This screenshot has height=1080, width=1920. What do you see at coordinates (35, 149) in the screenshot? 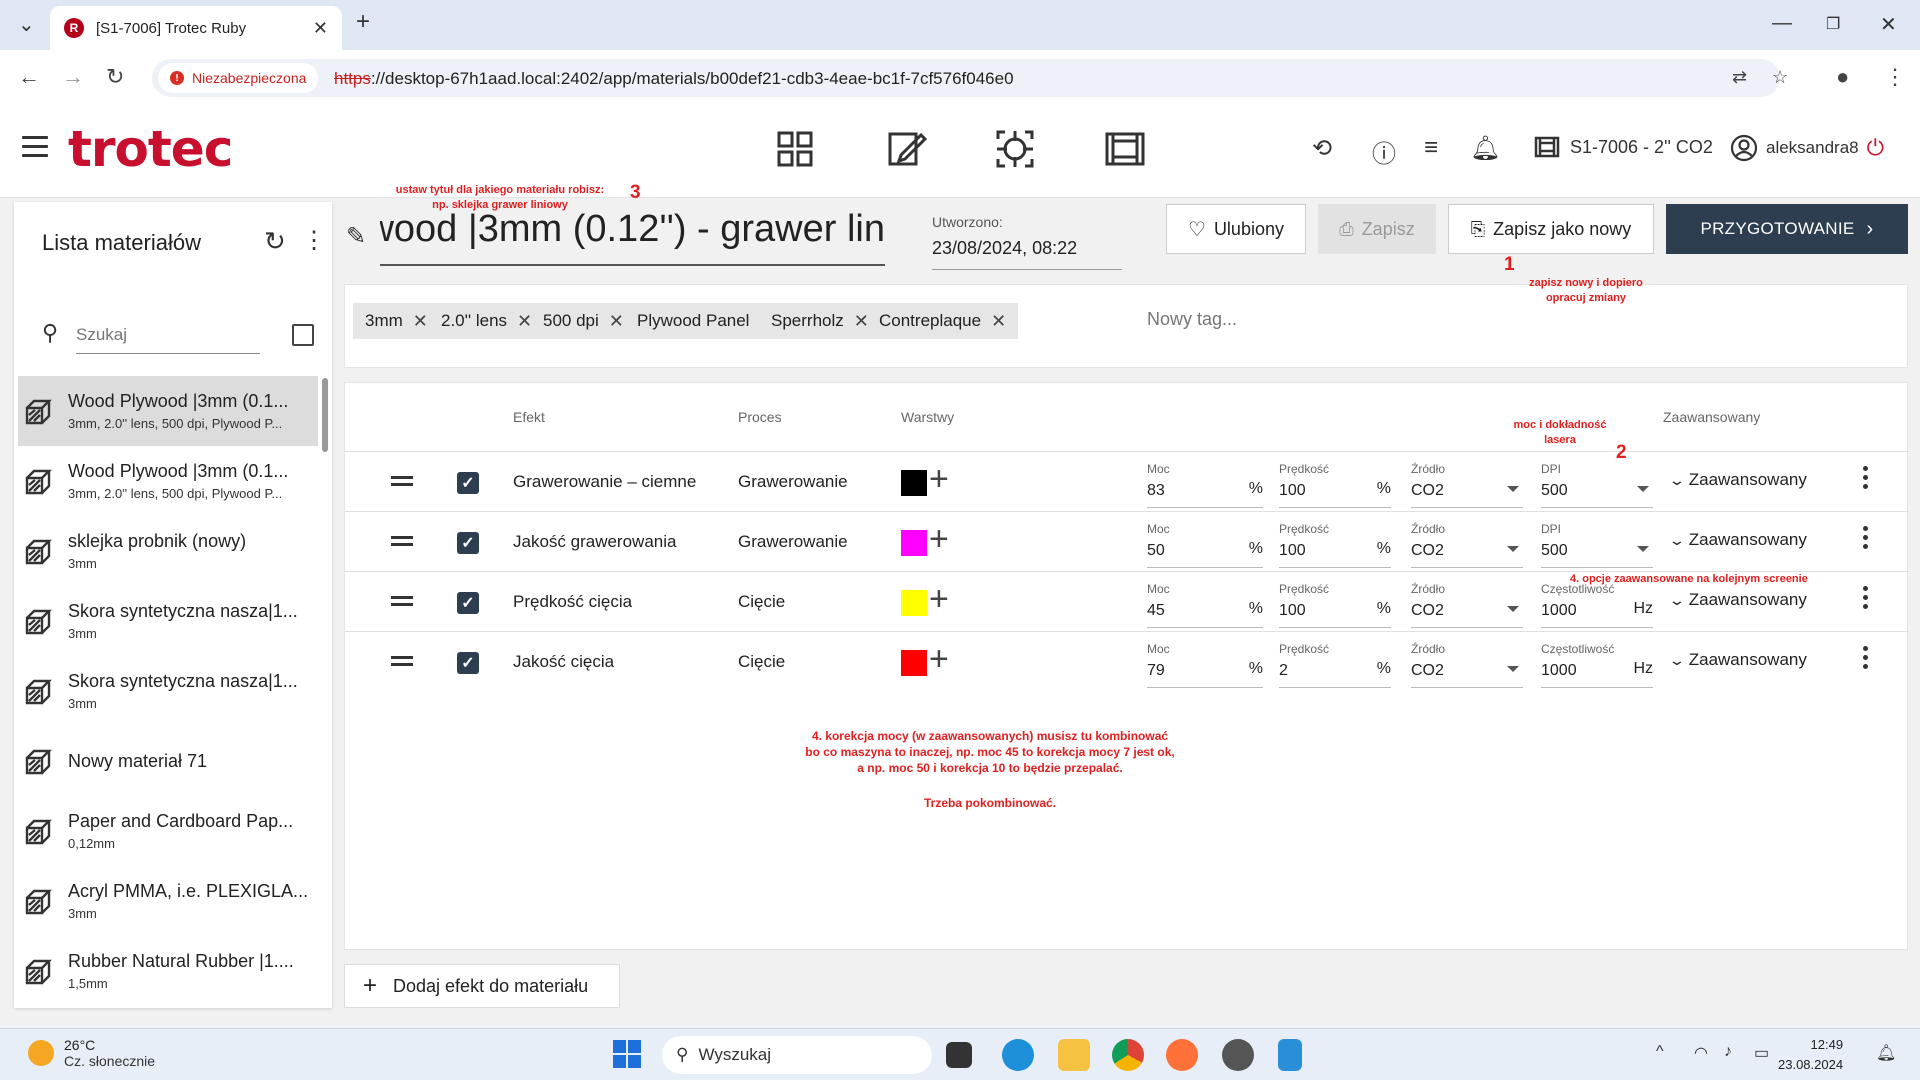
I see `menu-icon` at bounding box center [35, 149].